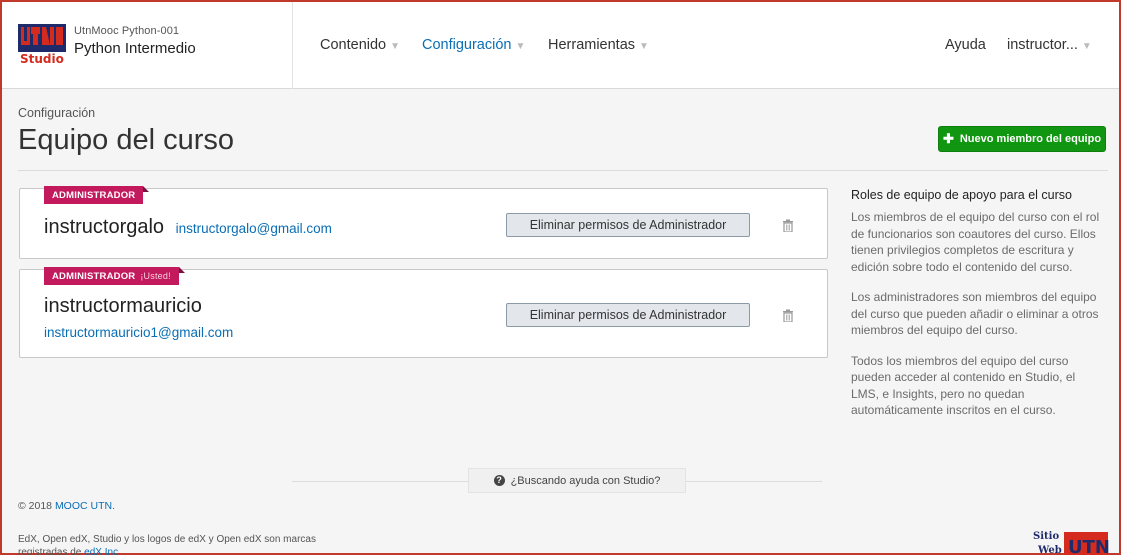 Image resolution: width=1121 pixels, height=555 pixels. I want to click on course-org: UtnMooc Python-001, so click(127, 31).